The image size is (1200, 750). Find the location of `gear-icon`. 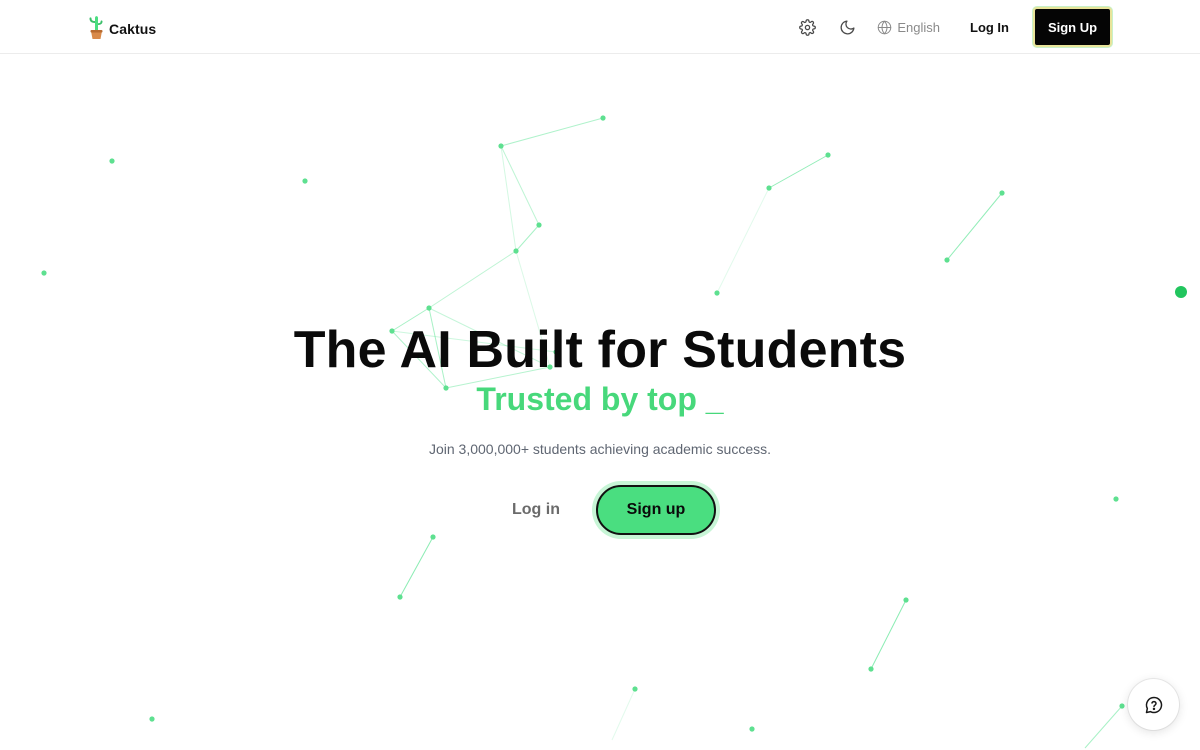

gear-icon is located at coordinates (807, 27).